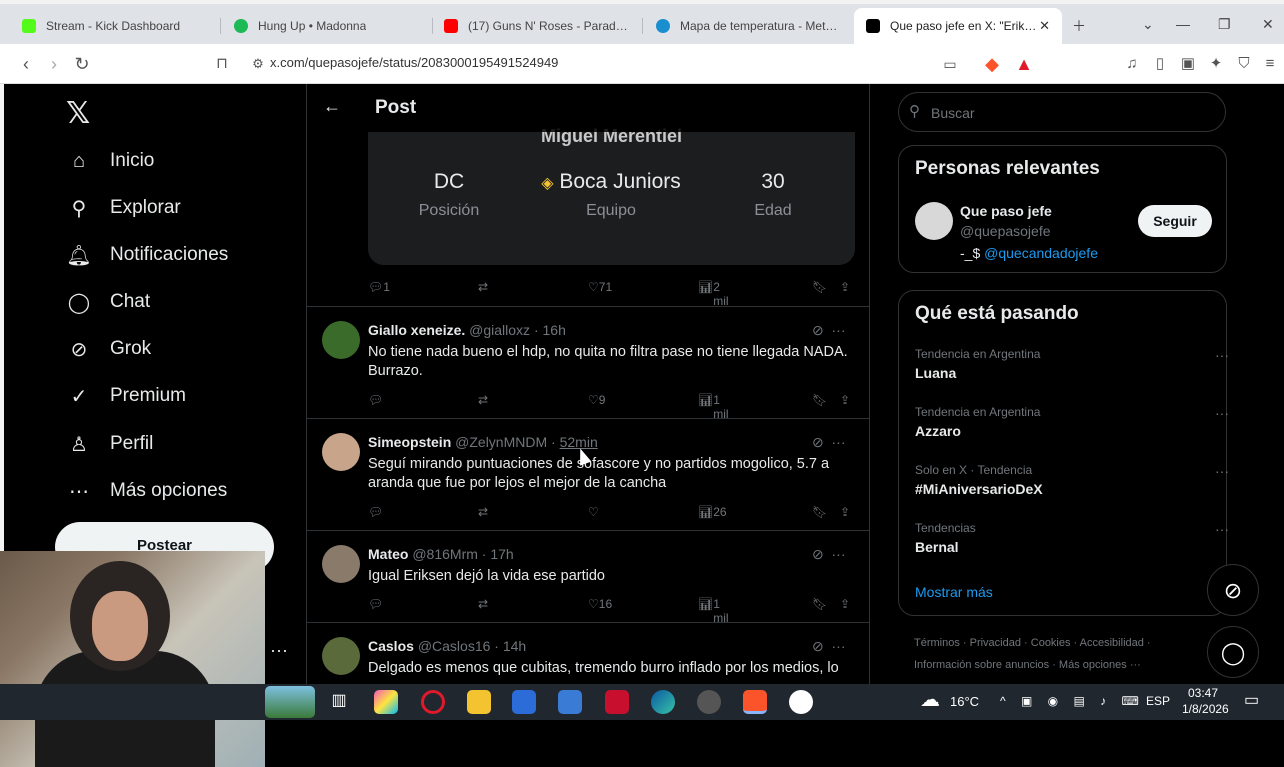 The width and height of the screenshot is (1284, 767). I want to click on nav-explorar: ⚲ Explorar, so click(123, 208).